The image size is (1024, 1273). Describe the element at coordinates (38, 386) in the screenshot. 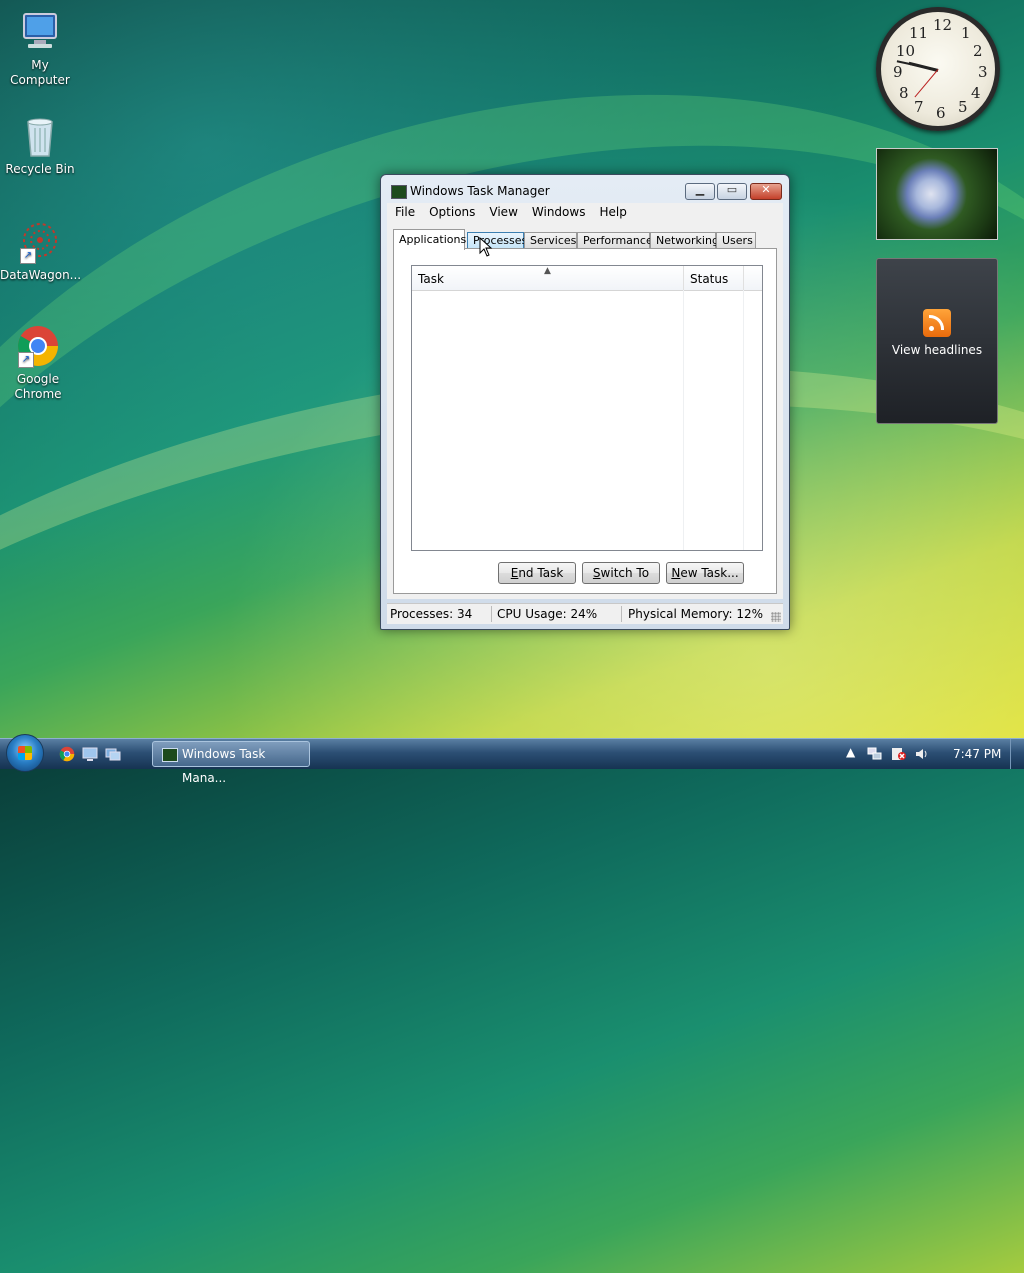

I see `desktop-icon-label: Google Chrome` at that location.